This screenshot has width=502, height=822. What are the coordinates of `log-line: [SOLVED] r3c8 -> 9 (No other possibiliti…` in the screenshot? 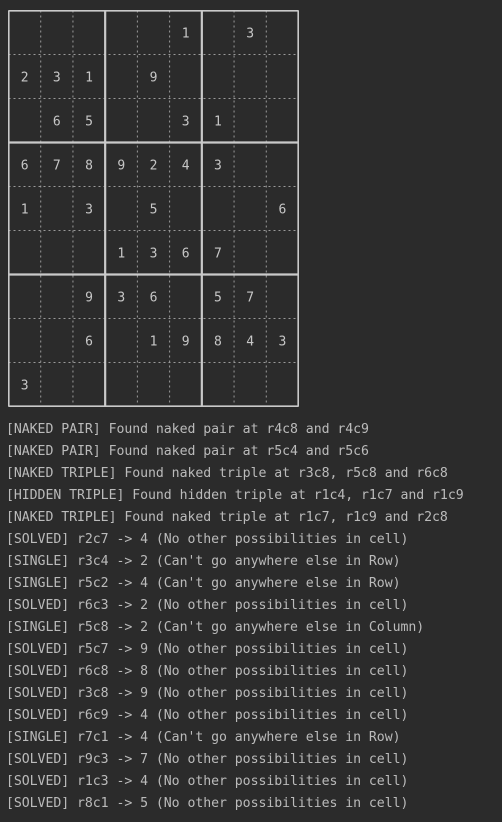 It's located at (207, 693).